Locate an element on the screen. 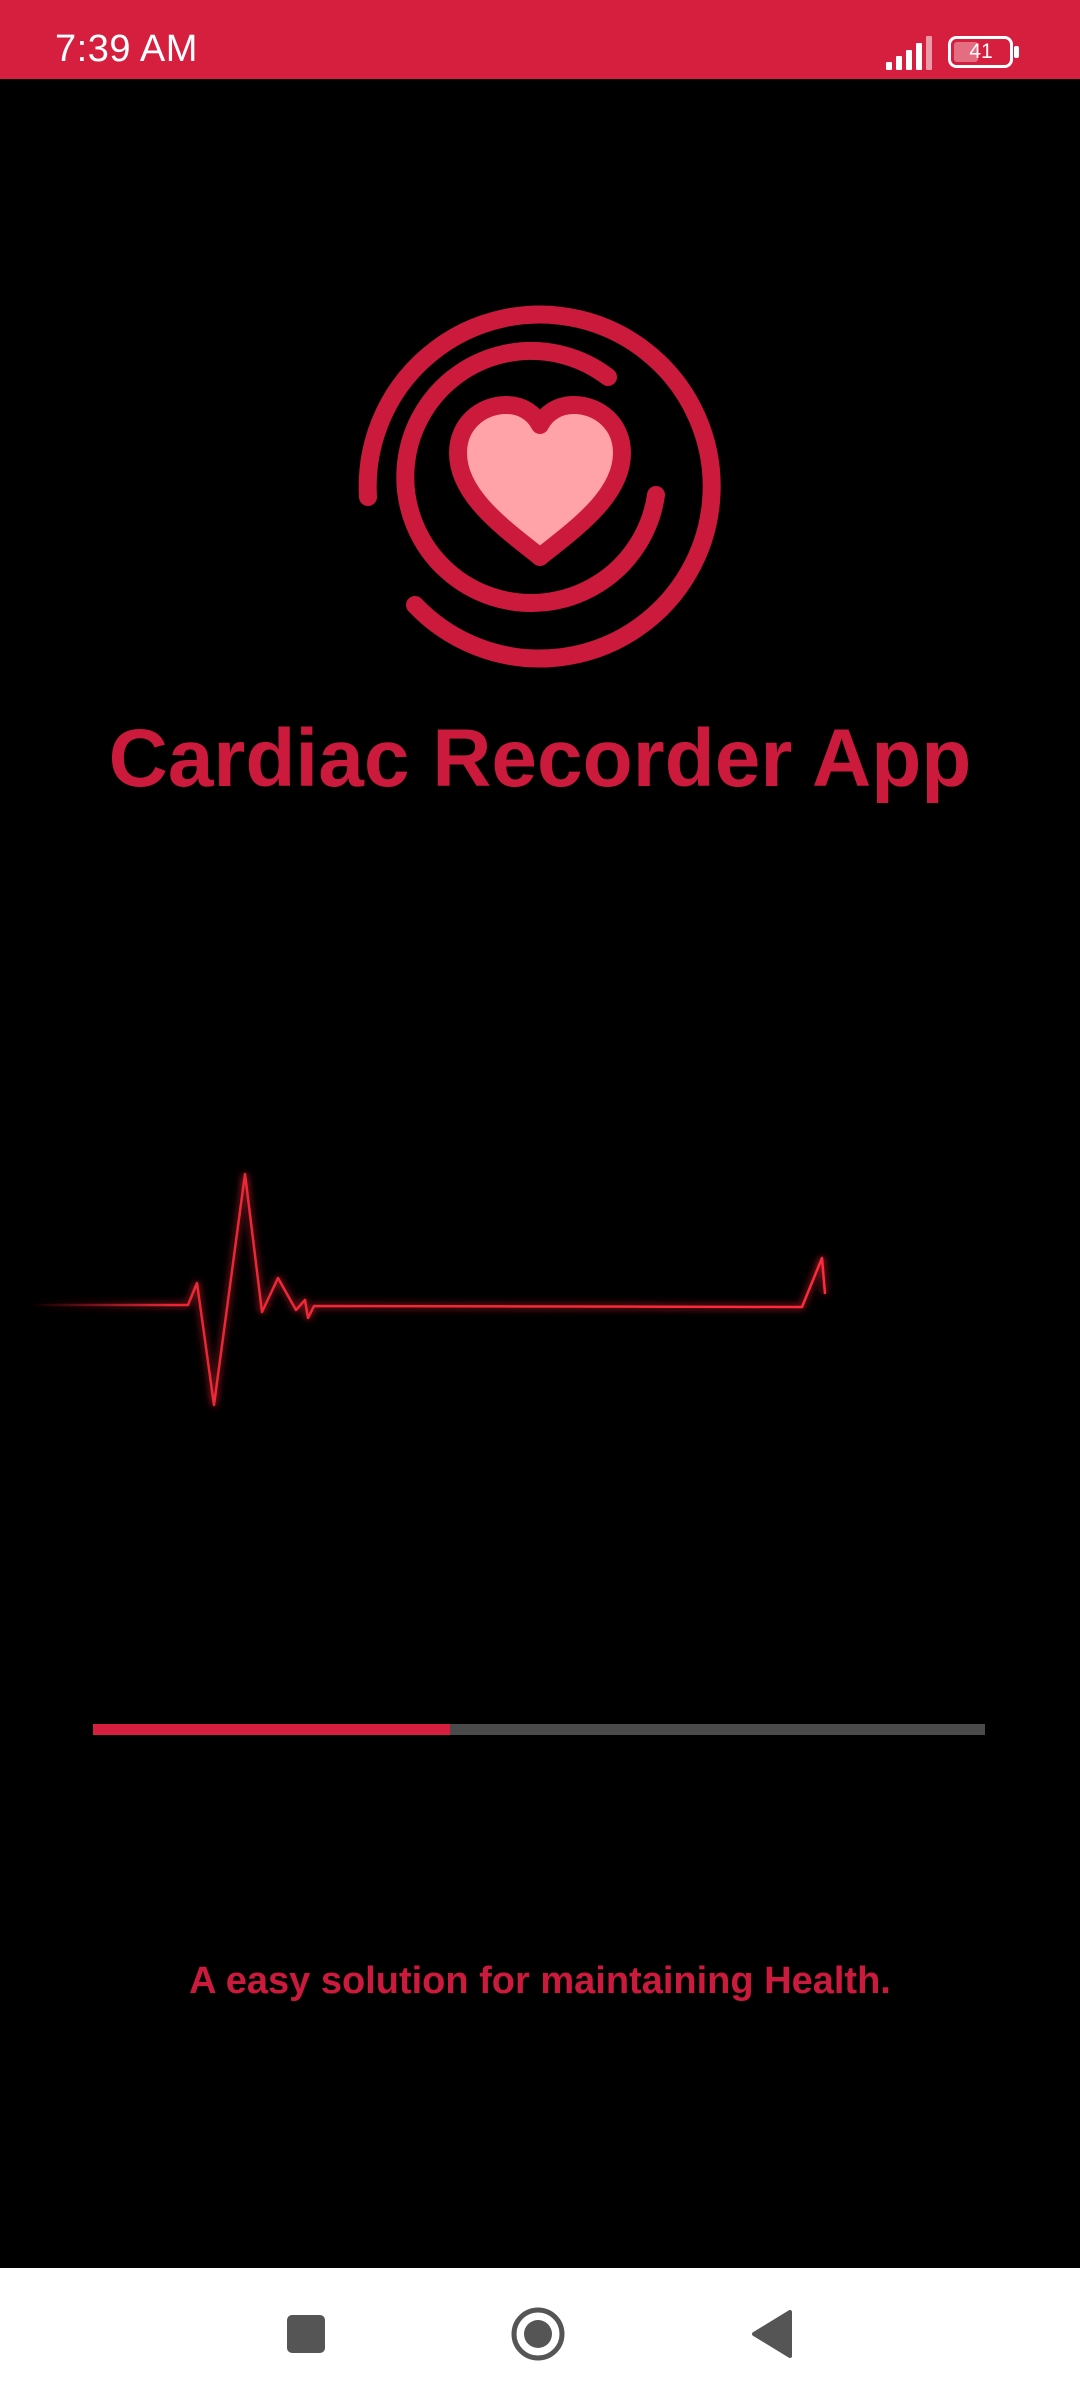 The height and width of the screenshot is (2400, 1080). app-tagline: A easy solution for maintaining Health. is located at coordinates (540, 1981).